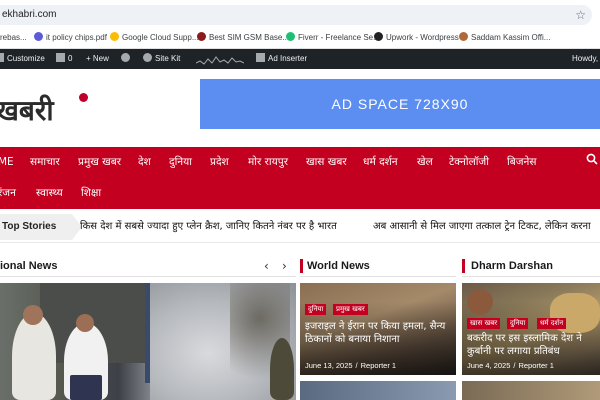  What do you see at coordinates (38, 37) in the screenshot?
I see `pdf-icon` at bounding box center [38, 37].